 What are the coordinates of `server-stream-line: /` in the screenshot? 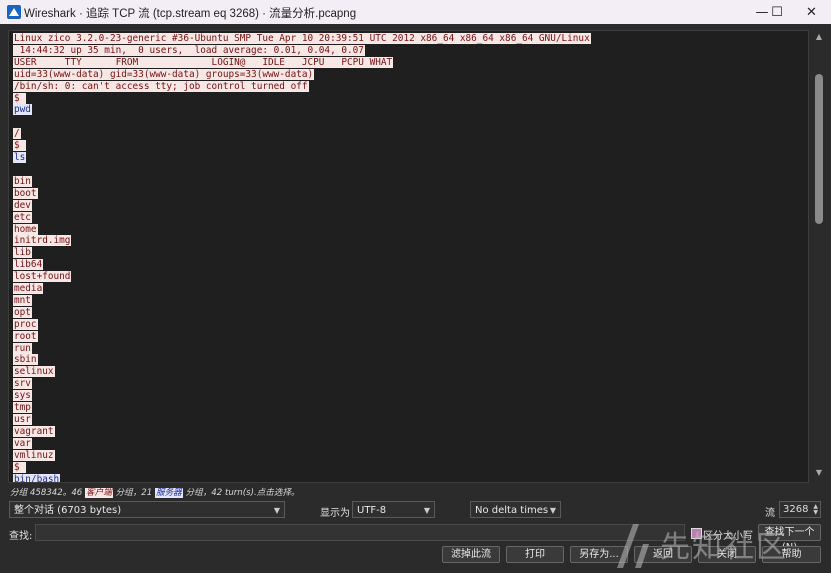 It's located at (408, 134).